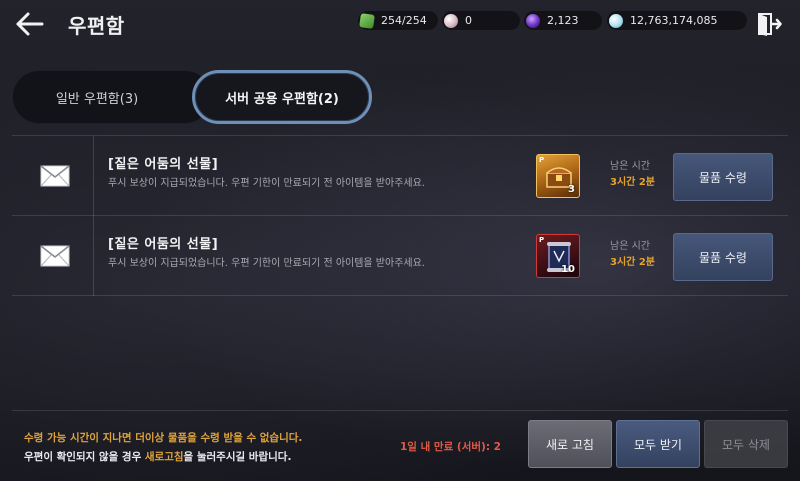 The image size is (800, 481). What do you see at coordinates (568, 269) in the screenshot?
I see `item-count: 10` at bounding box center [568, 269].